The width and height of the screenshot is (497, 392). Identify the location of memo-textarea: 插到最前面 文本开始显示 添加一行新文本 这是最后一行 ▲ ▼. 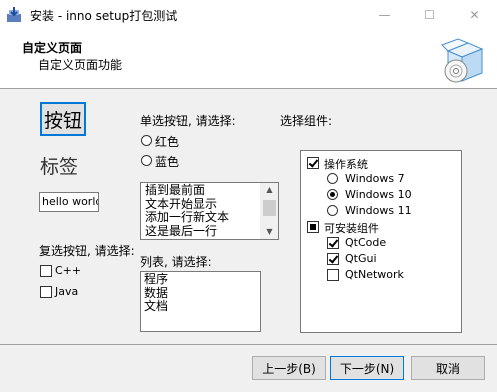
(209, 211).